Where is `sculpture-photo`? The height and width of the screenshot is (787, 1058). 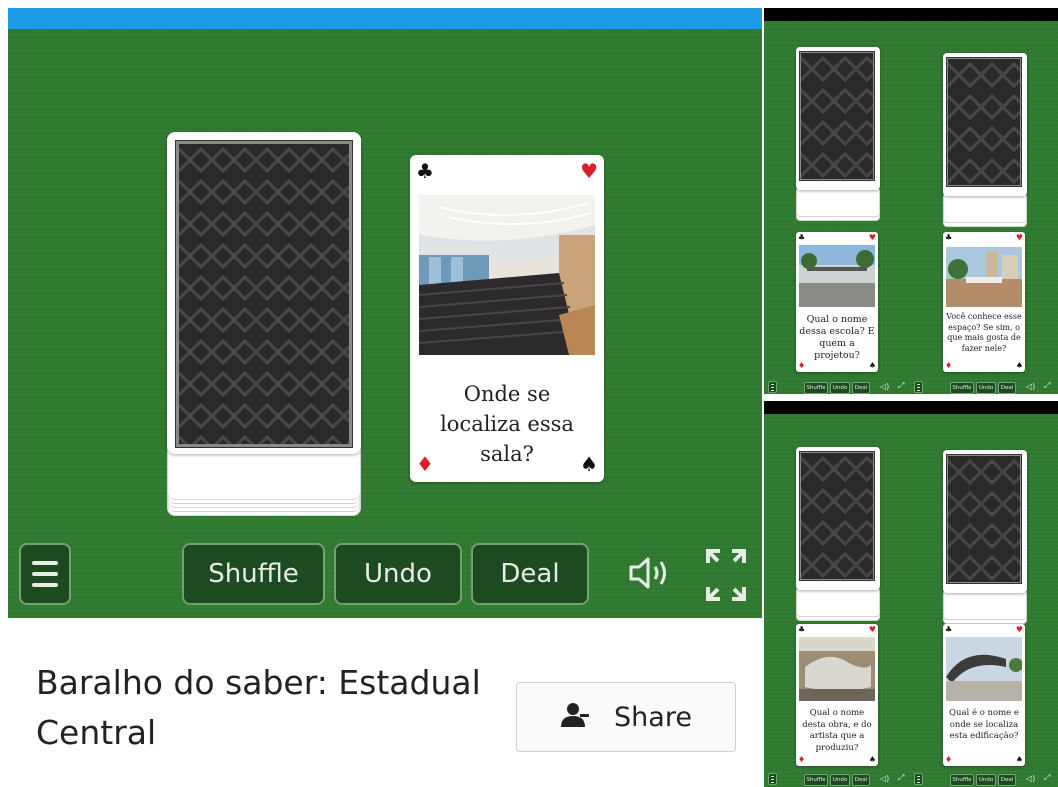
sculpture-photo is located at coordinates (837, 669).